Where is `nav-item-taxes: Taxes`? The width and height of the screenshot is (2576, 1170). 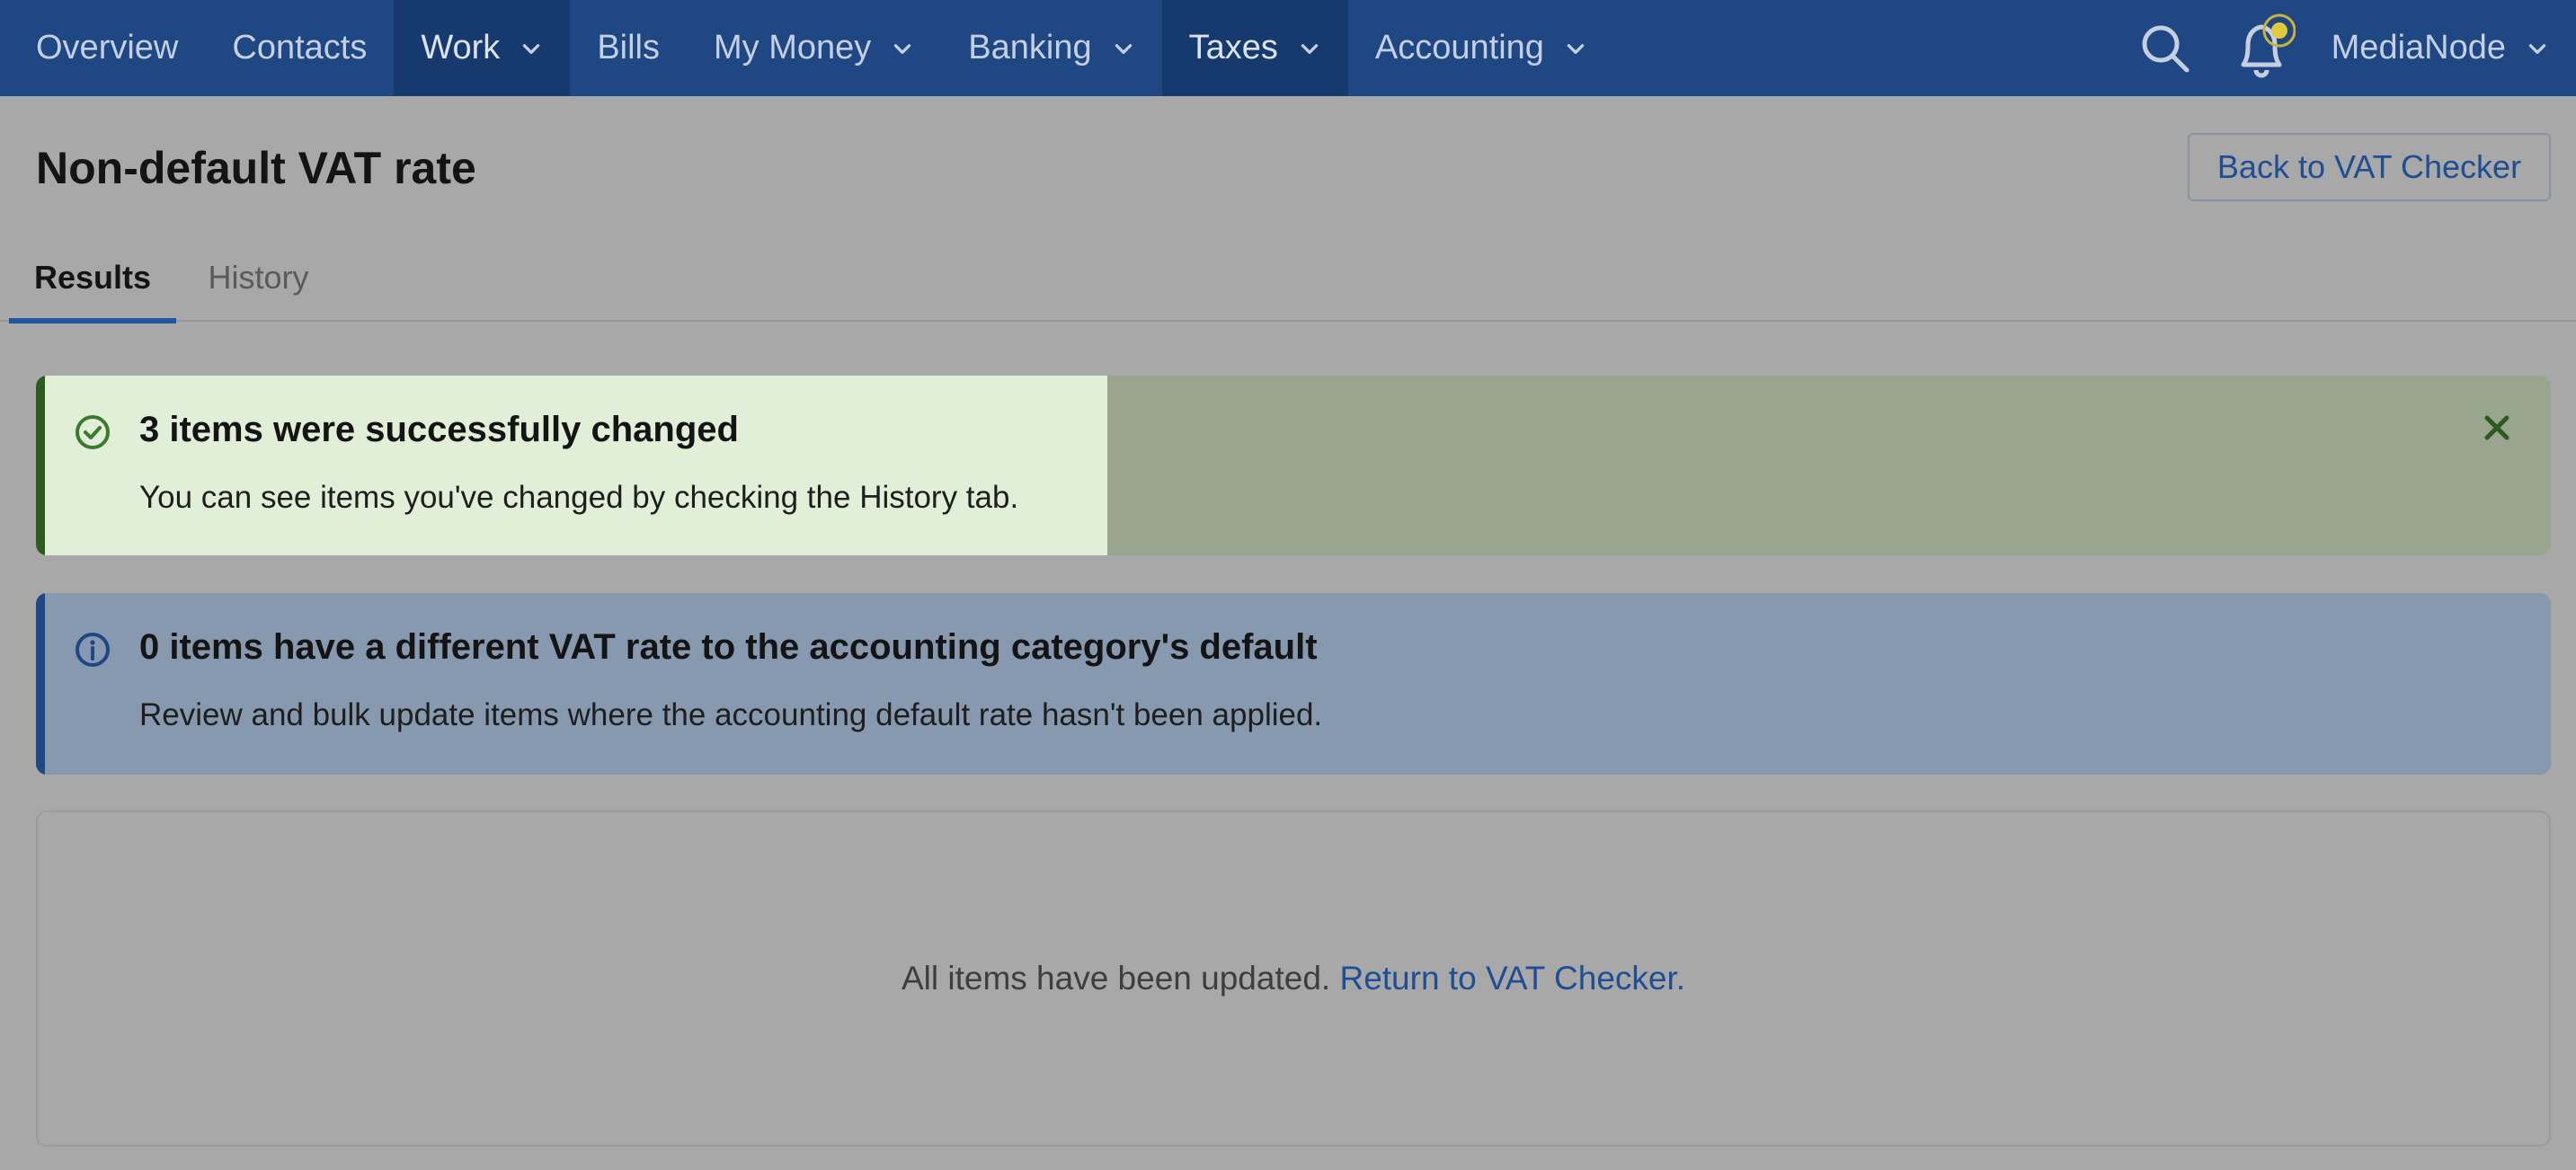
nav-item-taxes: Taxes is located at coordinates (1254, 48).